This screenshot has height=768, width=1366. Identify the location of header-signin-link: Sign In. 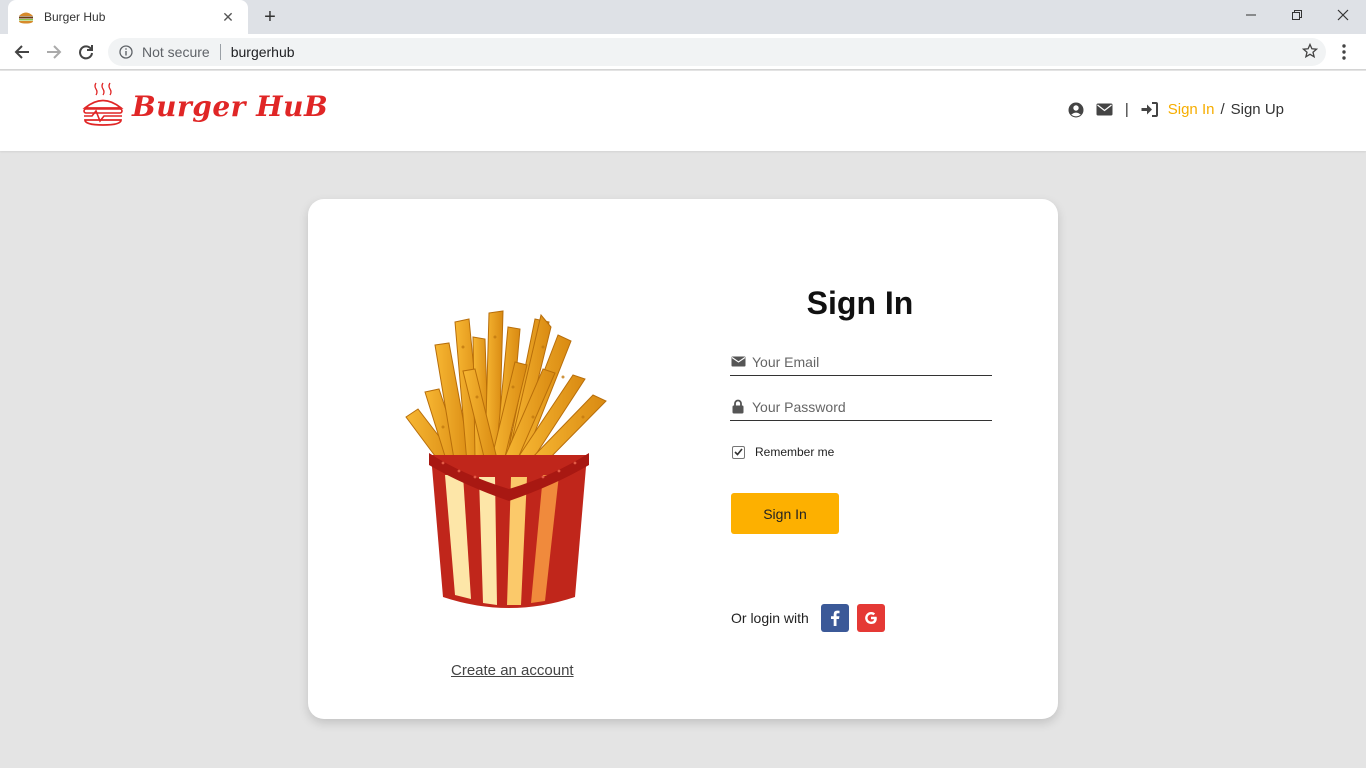
(1191, 109).